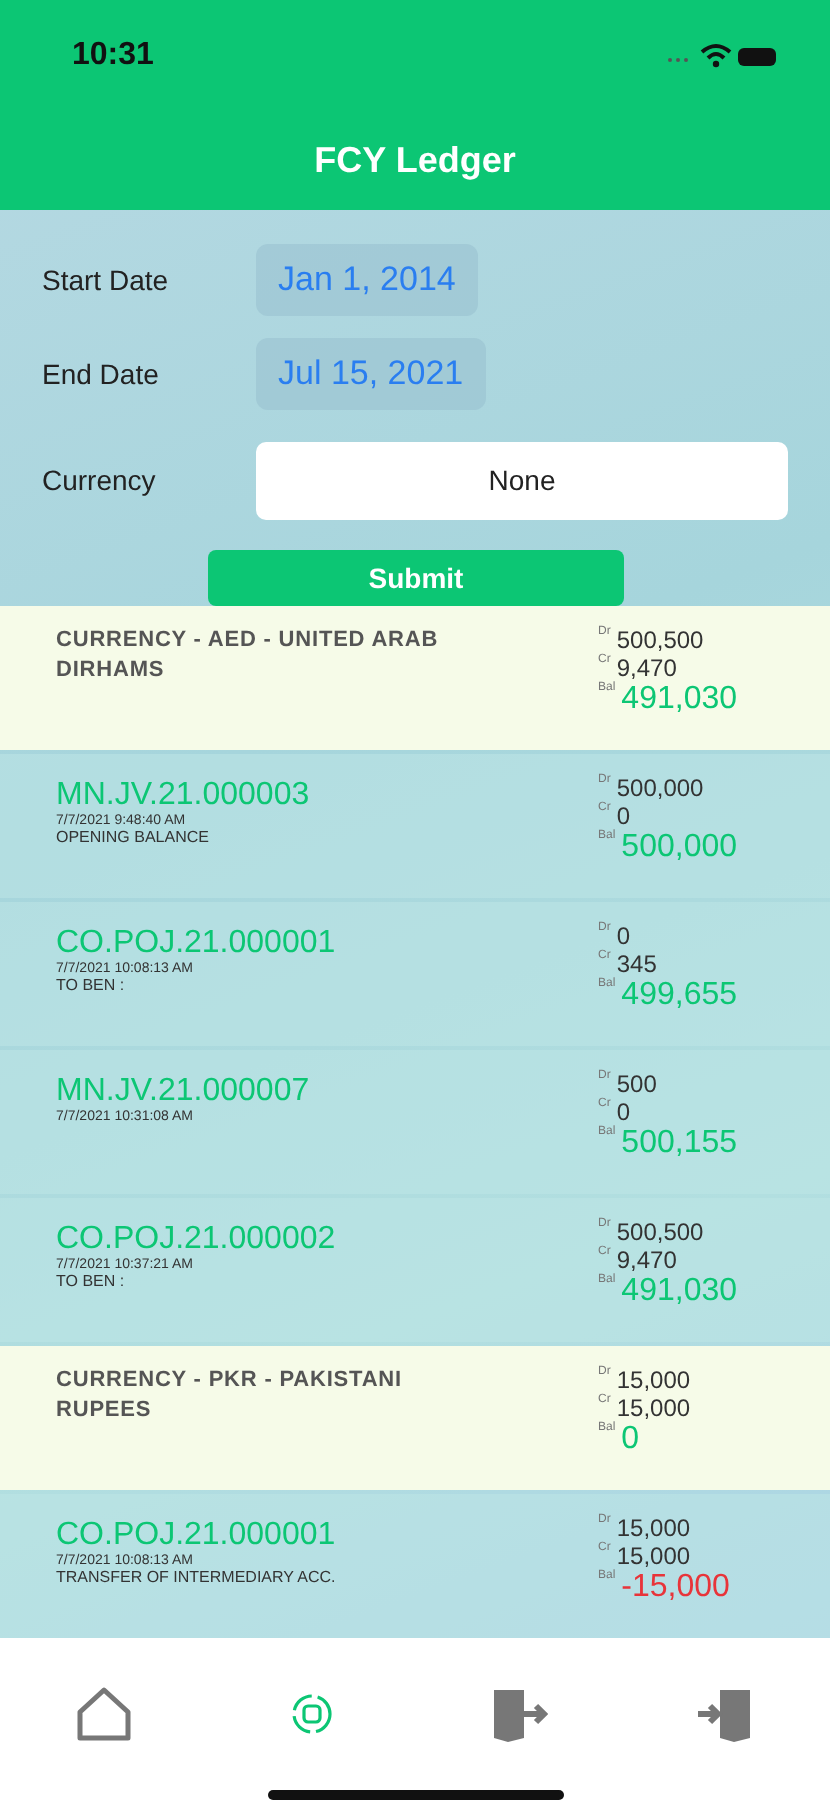 The width and height of the screenshot is (830, 1800). Describe the element at coordinates (103, 1714) in the screenshot. I see `home-icon` at that location.